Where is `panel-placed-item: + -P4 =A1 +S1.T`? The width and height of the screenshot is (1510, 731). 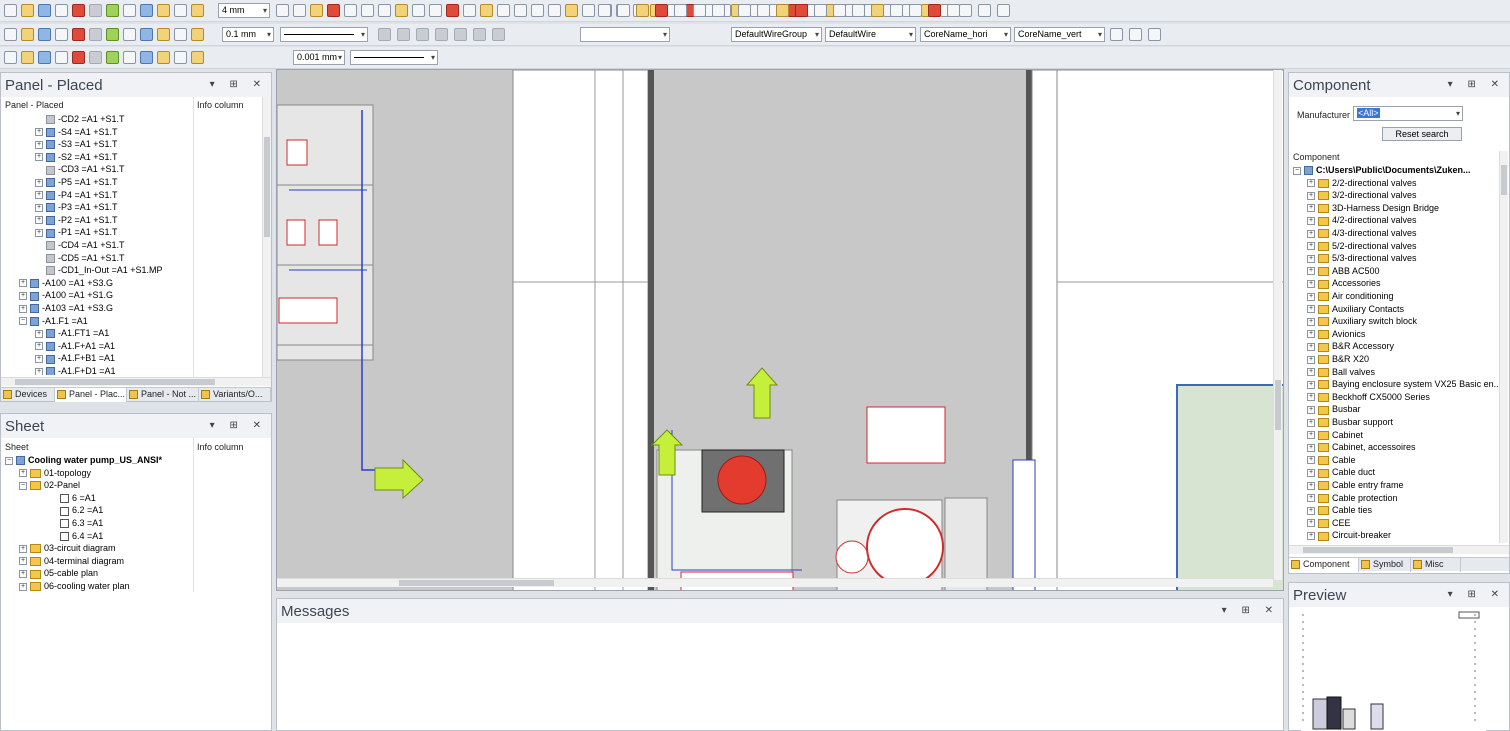
panel-placed-item: + -P4 =A1 +S1.T is located at coordinates (76, 195).